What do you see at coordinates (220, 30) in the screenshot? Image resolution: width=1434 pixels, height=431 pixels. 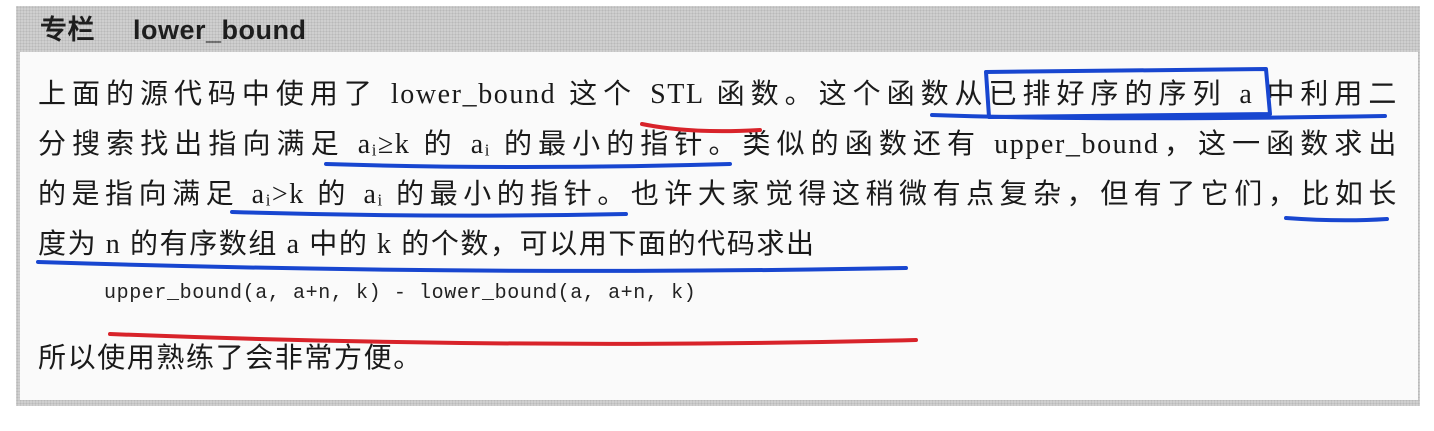 I see `column-name: lower_bound` at bounding box center [220, 30].